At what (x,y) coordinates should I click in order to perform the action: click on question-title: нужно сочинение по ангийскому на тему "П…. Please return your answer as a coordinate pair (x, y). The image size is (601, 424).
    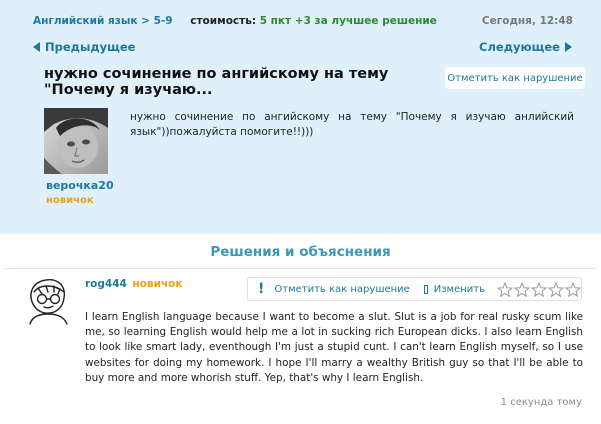
    Looking at the image, I should click on (216, 82).